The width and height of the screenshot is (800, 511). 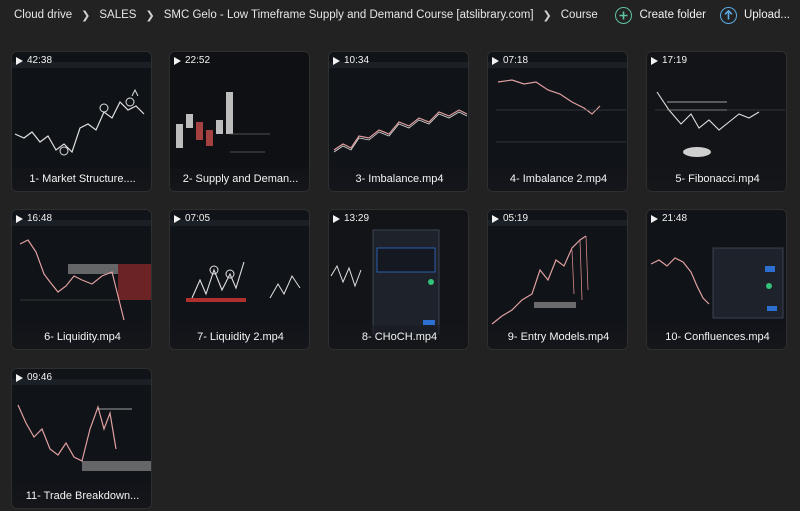 What do you see at coordinates (398, 279) in the screenshot?
I see `video-tile: 13:29 8- CHoCH.mp4` at bounding box center [398, 279].